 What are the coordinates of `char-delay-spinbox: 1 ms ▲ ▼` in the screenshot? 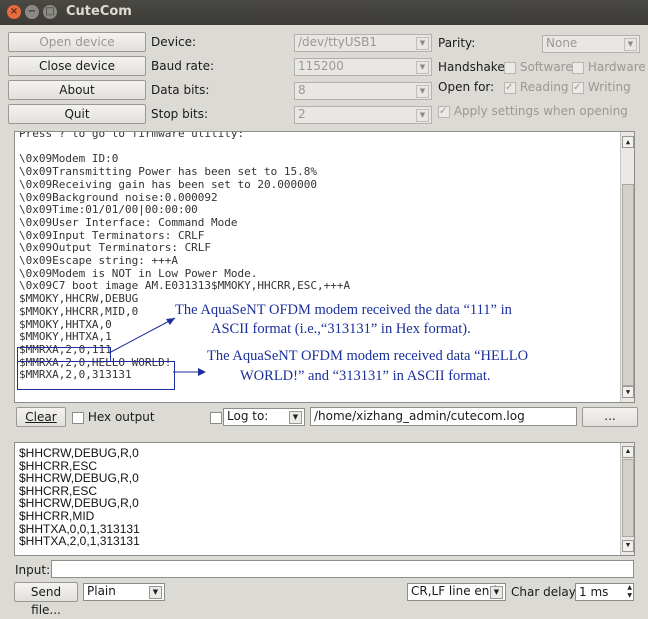 It's located at (604, 592).